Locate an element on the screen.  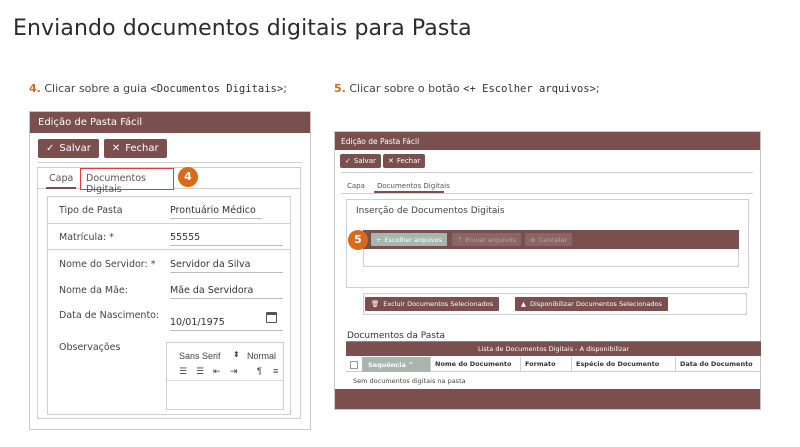
step-number: 5. is located at coordinates (340, 88).